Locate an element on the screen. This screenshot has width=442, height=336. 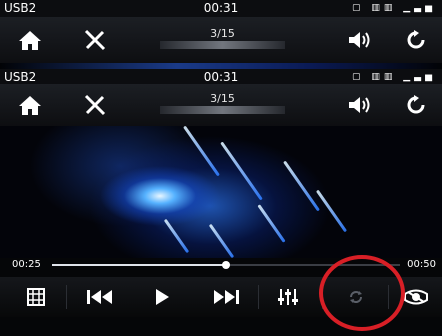
track-display: 3/15 is located at coordinates (222, 40).